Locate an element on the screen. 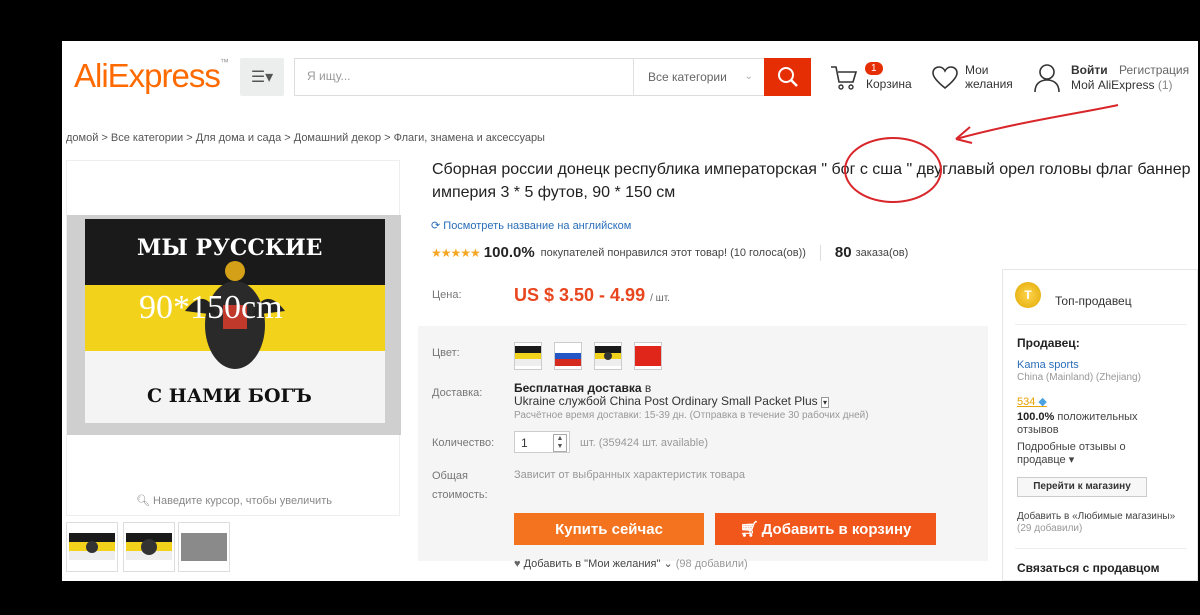  add-wish-label: Добавить в "Мои желания" is located at coordinates (592, 564).